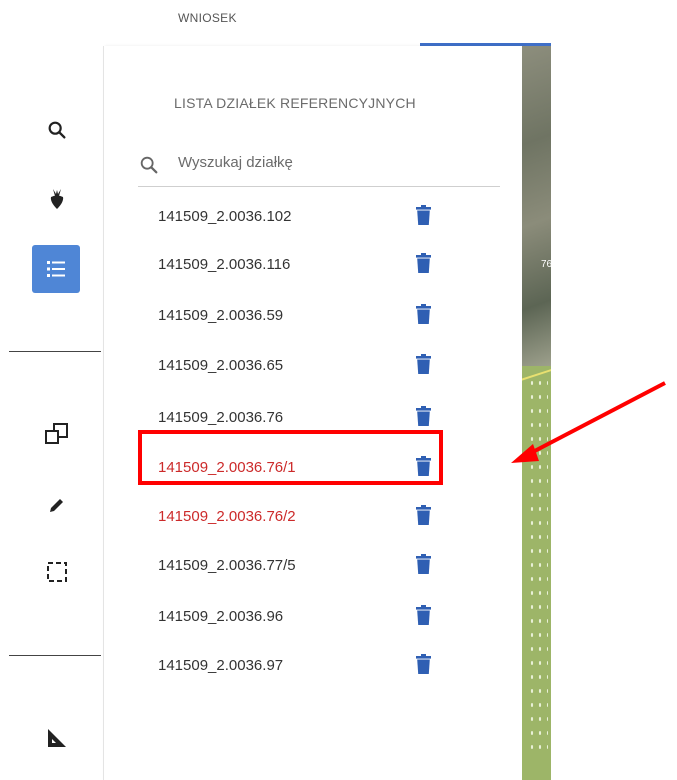 Image resolution: width=677 pixels, height=780 pixels. I want to click on search-tool-button, so click(57, 130).